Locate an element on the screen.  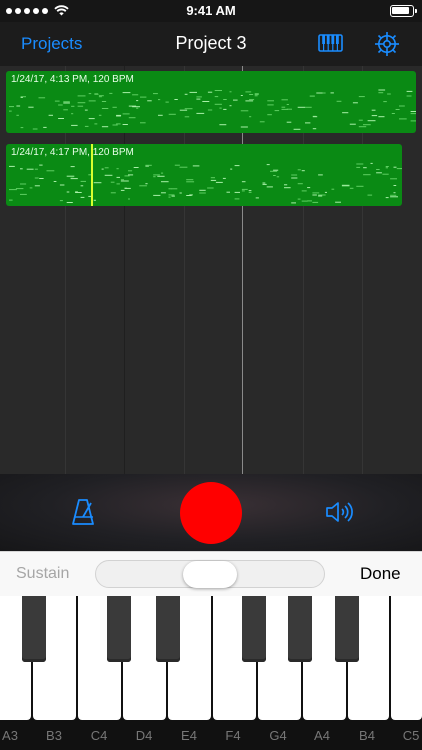
status-time: 9:41 AM is located at coordinates (211, 10).